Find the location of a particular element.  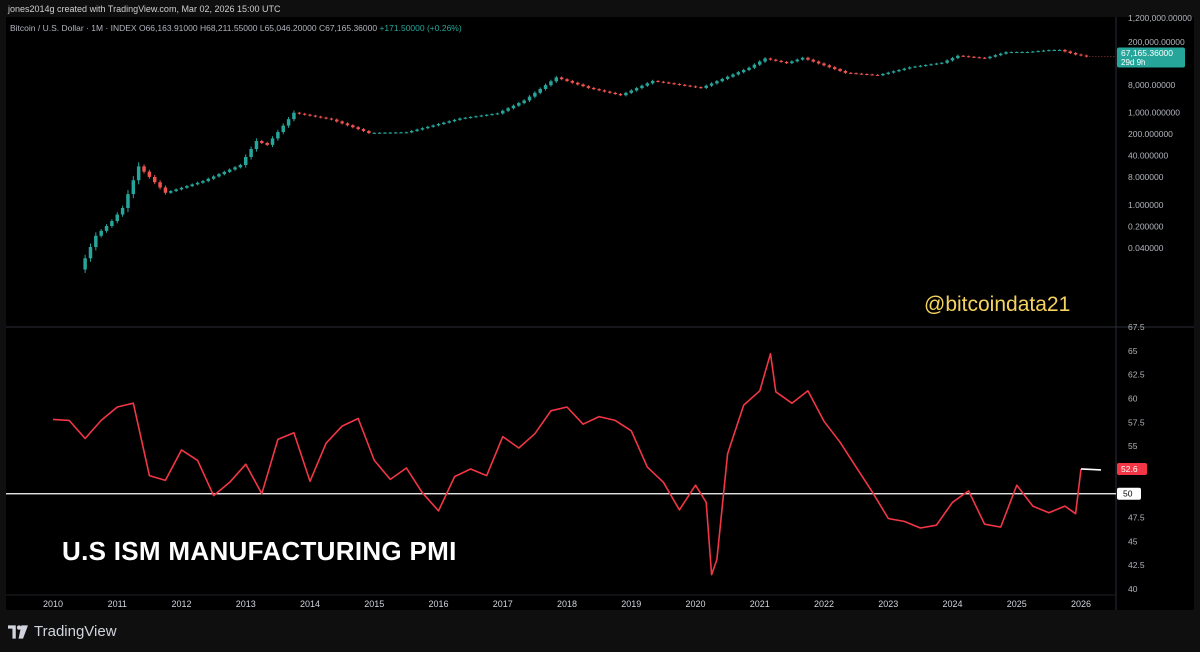

btc-price-badge-value: 67,165.36000 is located at coordinates (1147, 53).